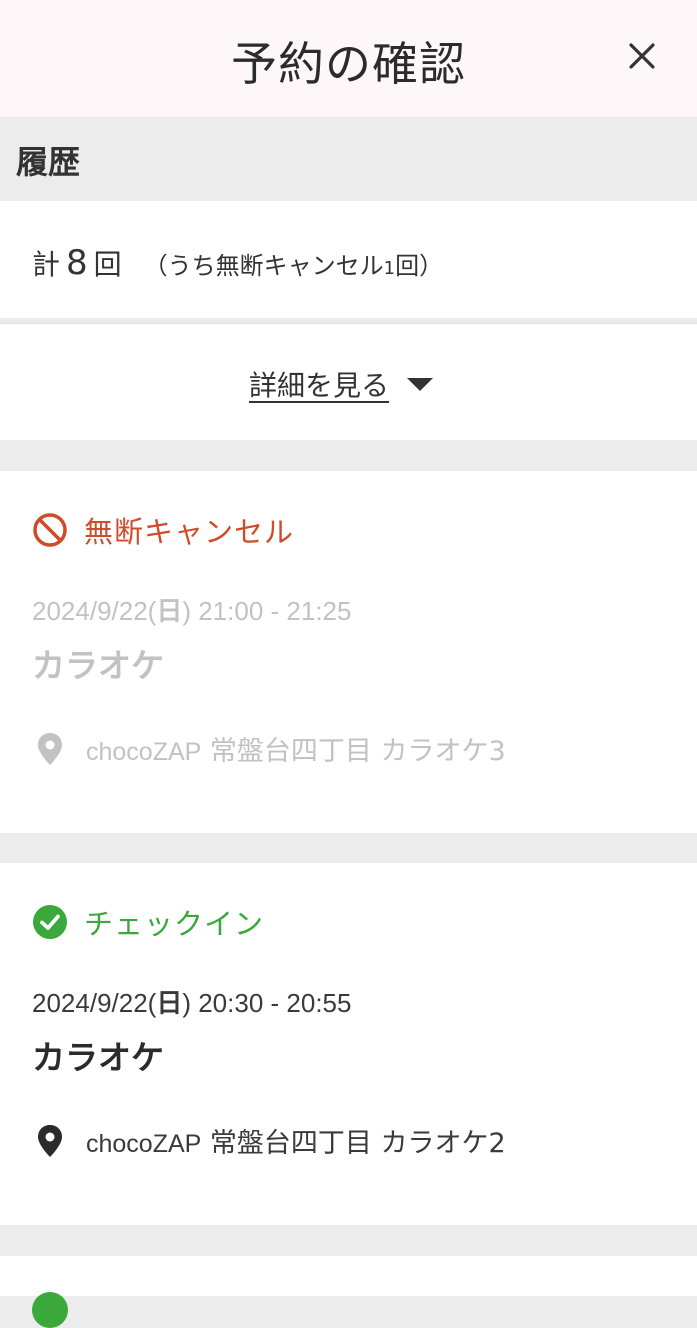 The width and height of the screenshot is (697, 1328). I want to click on reservation-datetime: 2024/9/22(日) 20:30 - 20:55, so click(191, 1001).